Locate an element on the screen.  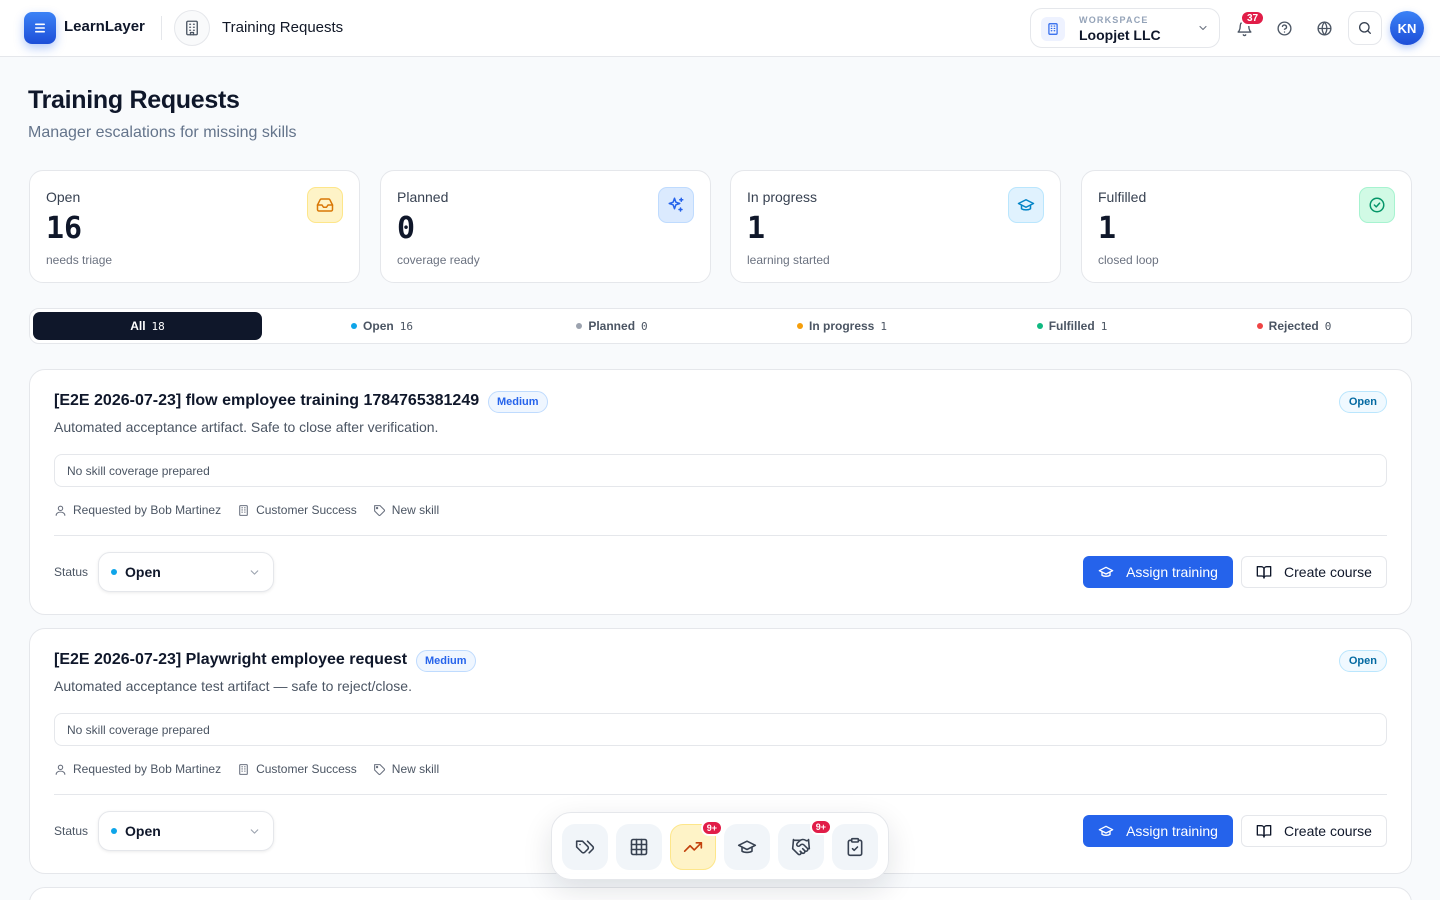
stat-note: coverage ready is located at coordinates (438, 260).